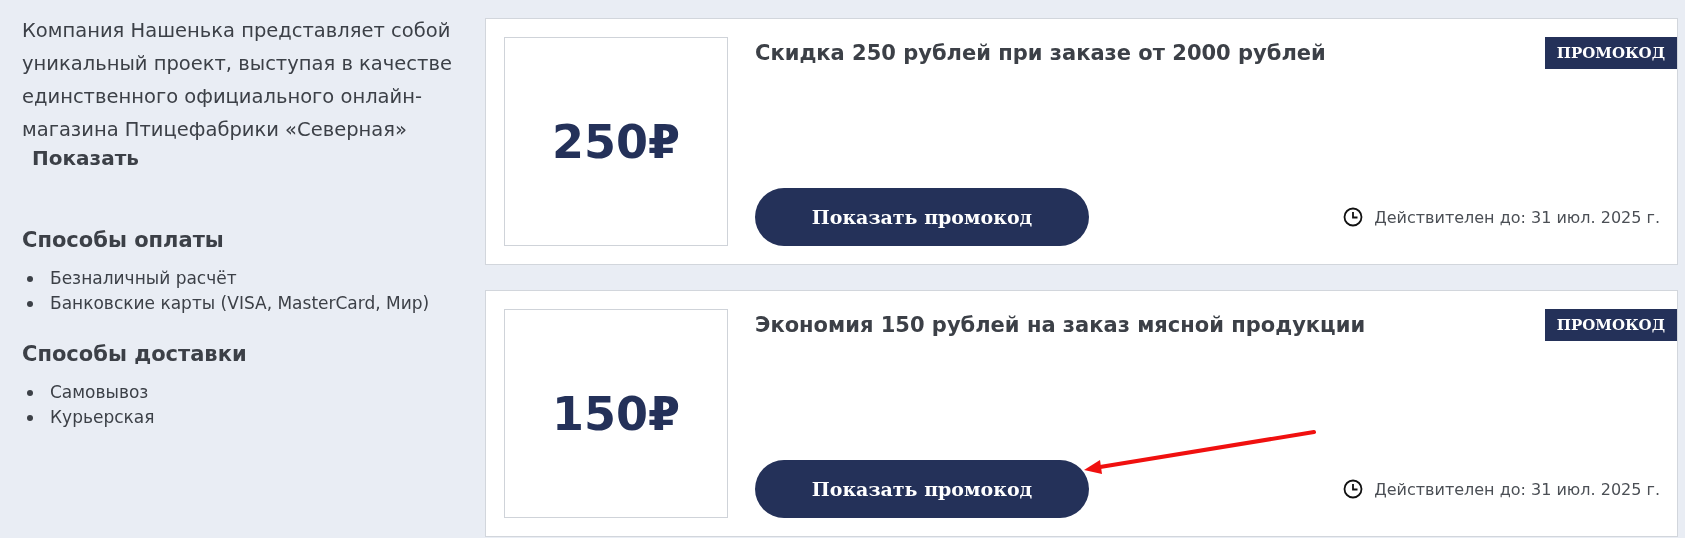 This screenshot has height=538, width=1685. Describe the element at coordinates (616, 413) in the screenshot. I see `discount-amount: 150₽` at that location.